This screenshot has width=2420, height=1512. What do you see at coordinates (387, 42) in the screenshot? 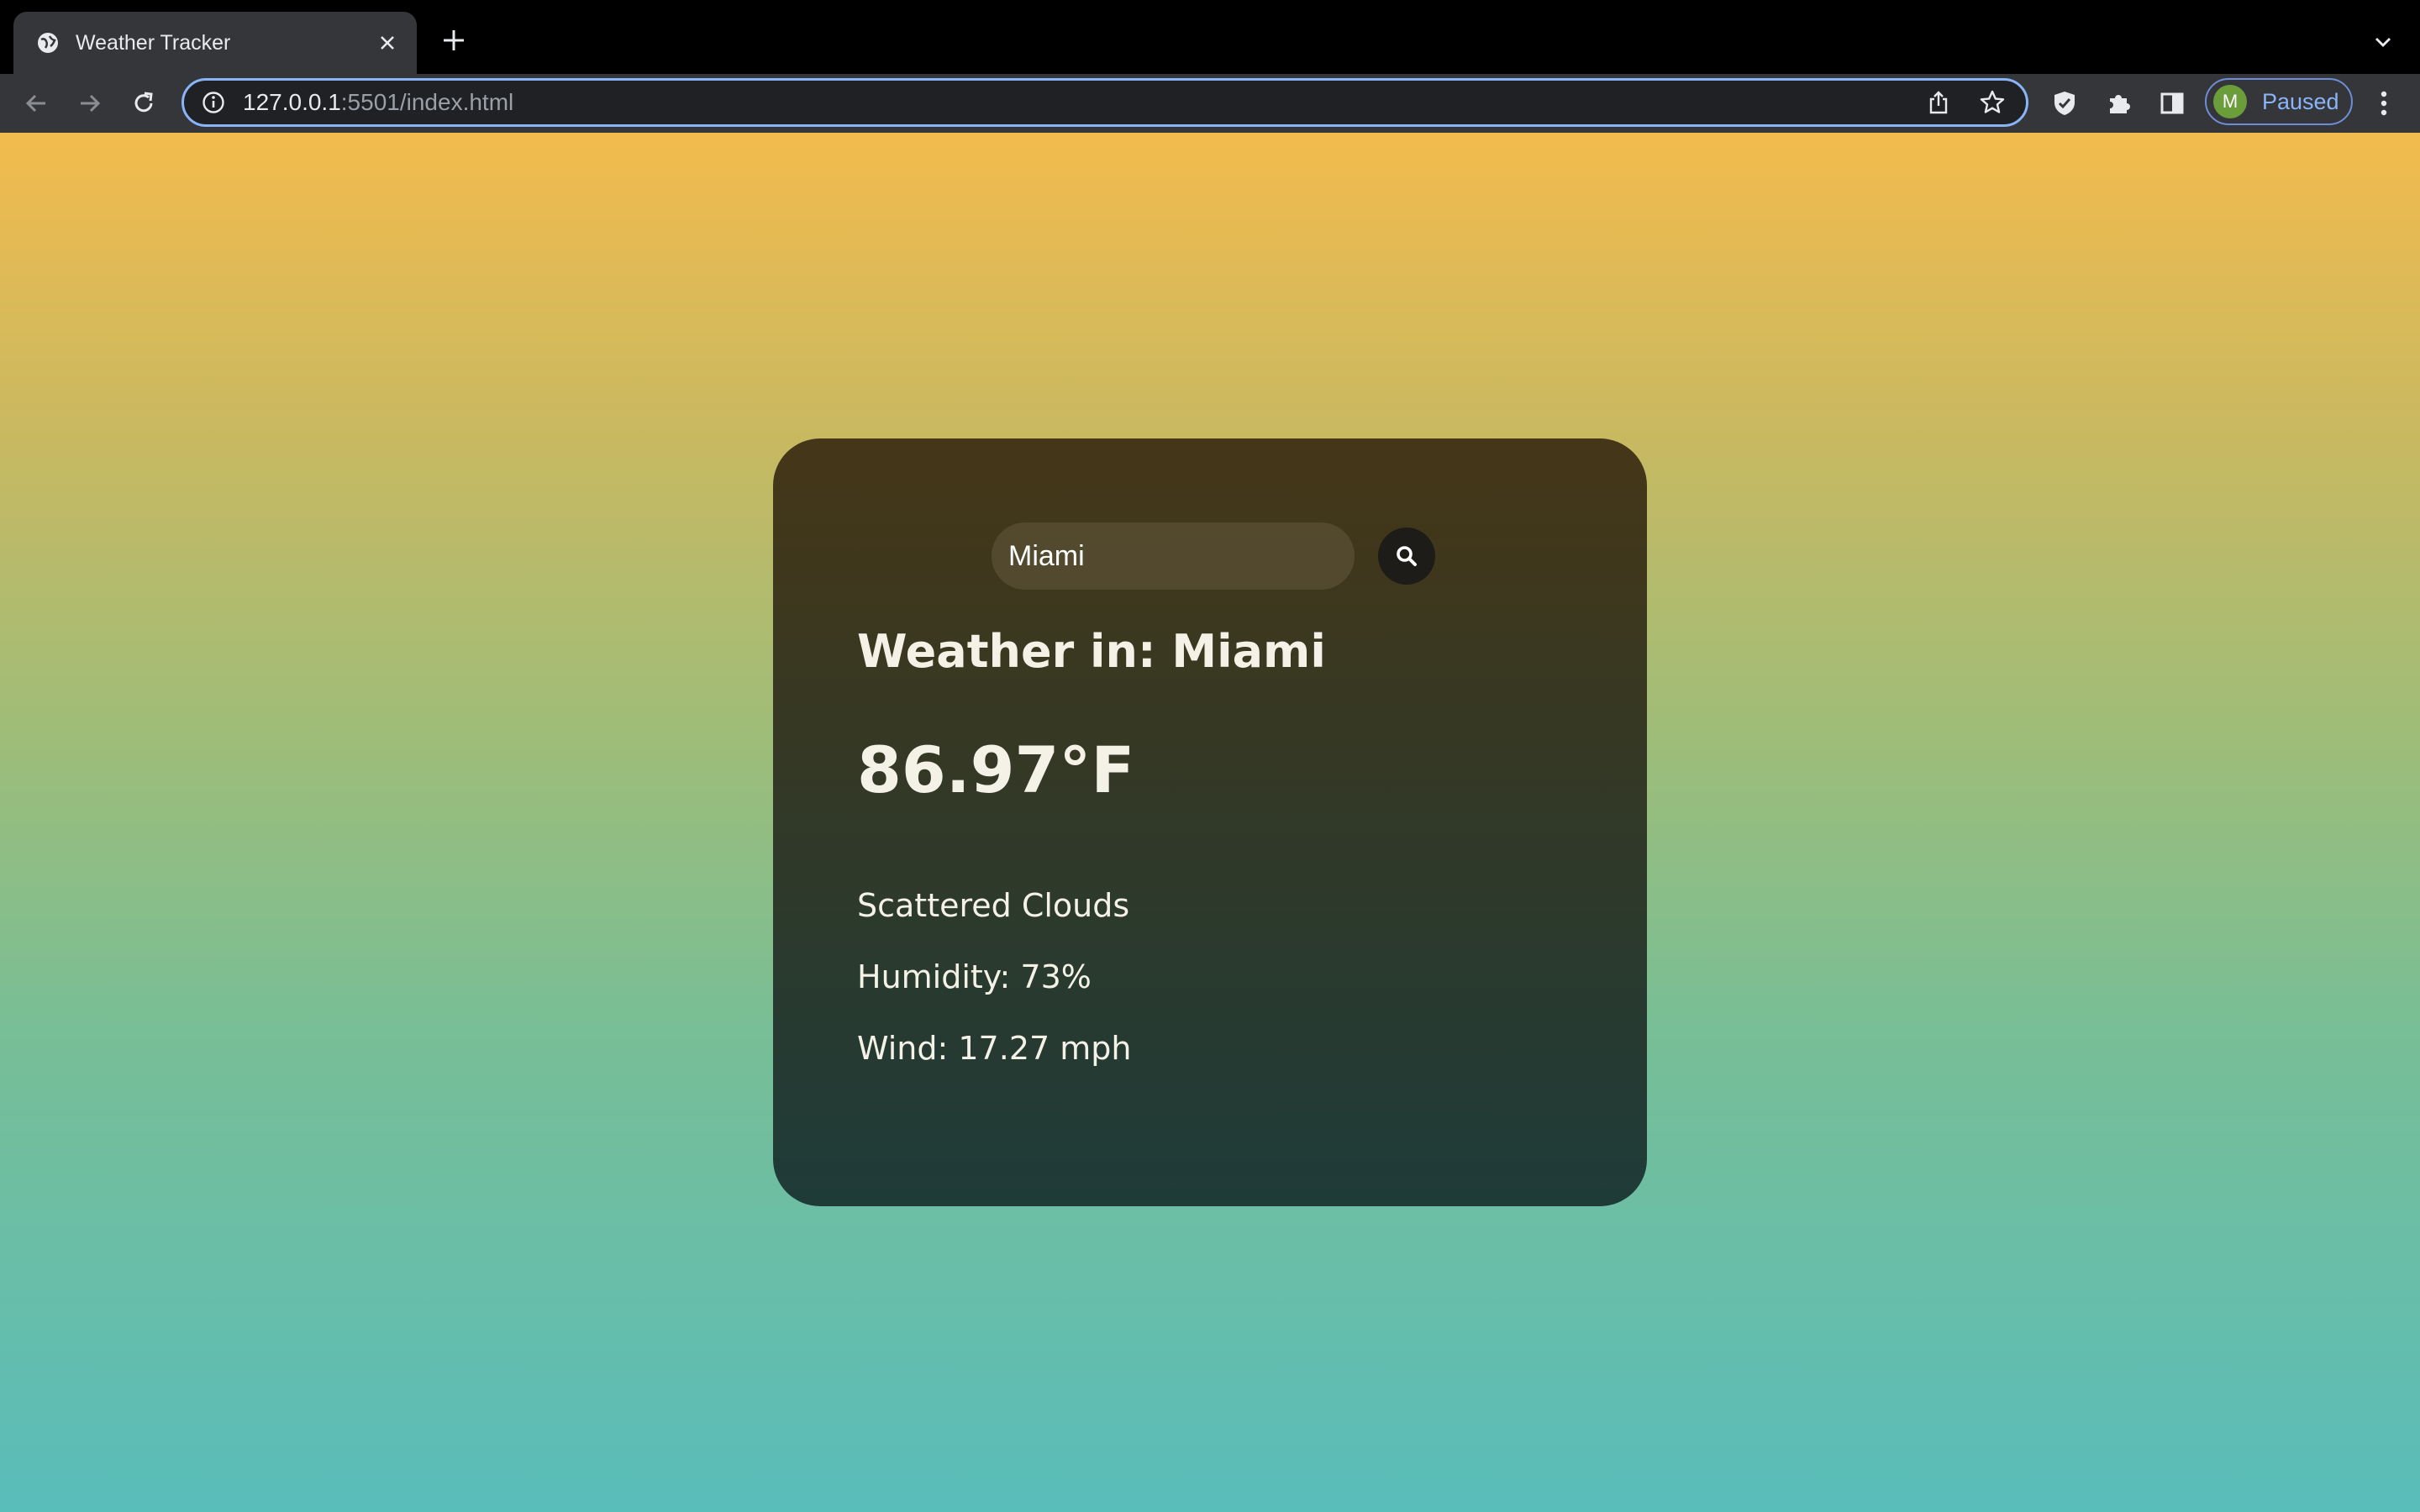
I see `close-icon` at bounding box center [387, 42].